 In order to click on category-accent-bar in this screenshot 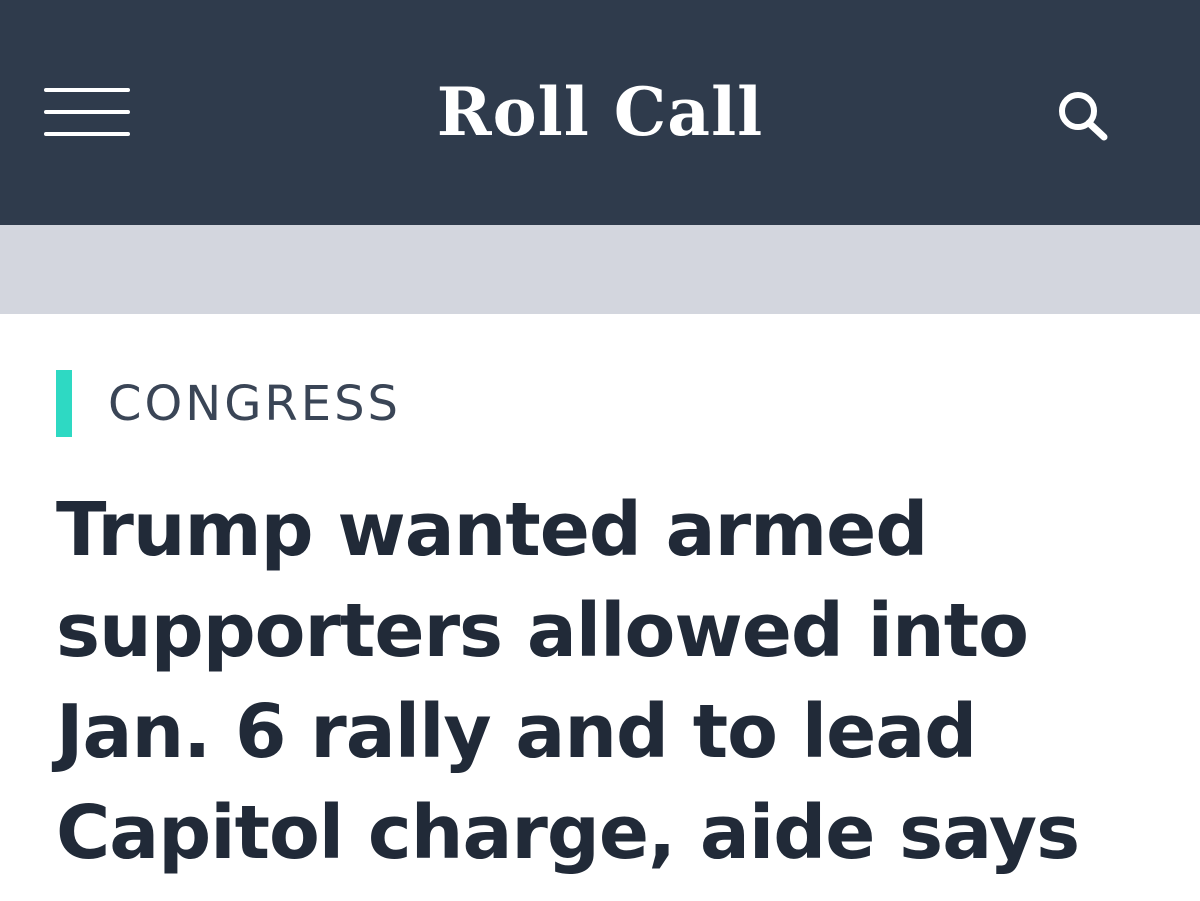, I will do `click(64, 403)`.